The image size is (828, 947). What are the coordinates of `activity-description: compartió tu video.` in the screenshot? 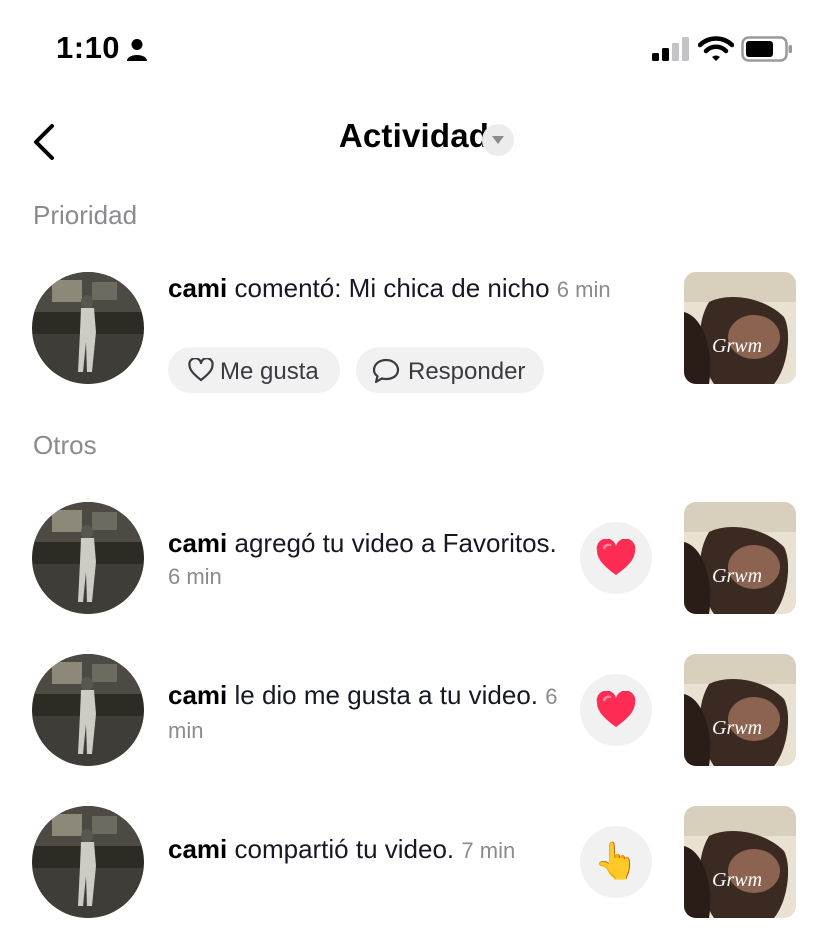 It's located at (344, 849).